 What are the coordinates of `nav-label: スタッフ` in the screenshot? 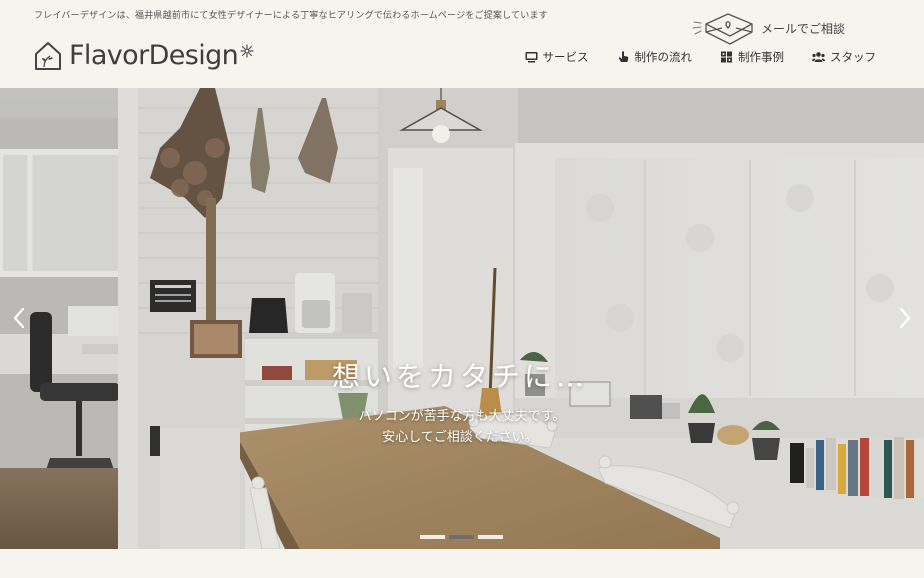 It's located at (853, 57).